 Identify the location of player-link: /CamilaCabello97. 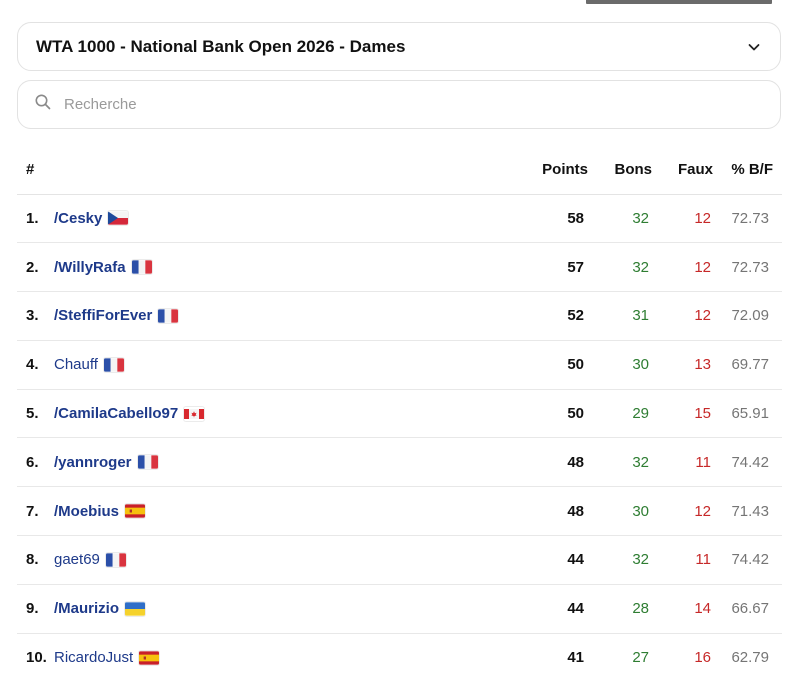
(116, 413).